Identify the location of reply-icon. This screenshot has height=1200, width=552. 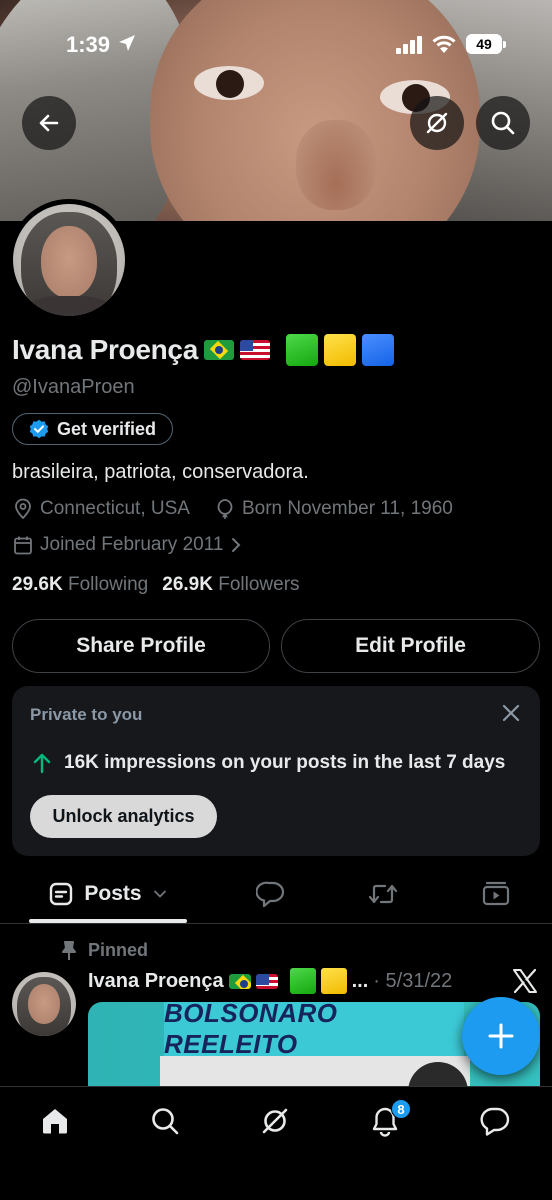
(270, 894).